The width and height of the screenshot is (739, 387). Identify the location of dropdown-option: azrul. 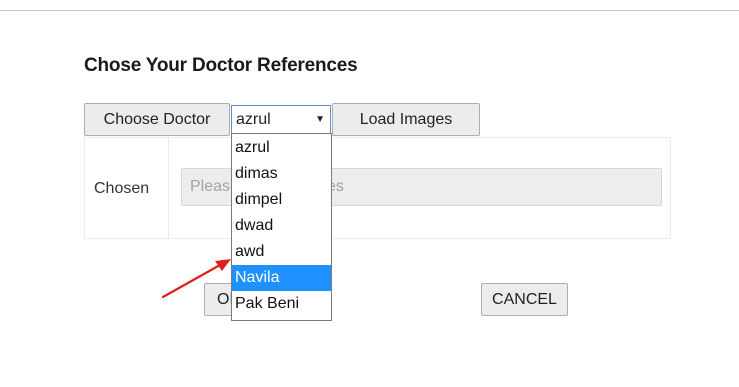
(281, 148).